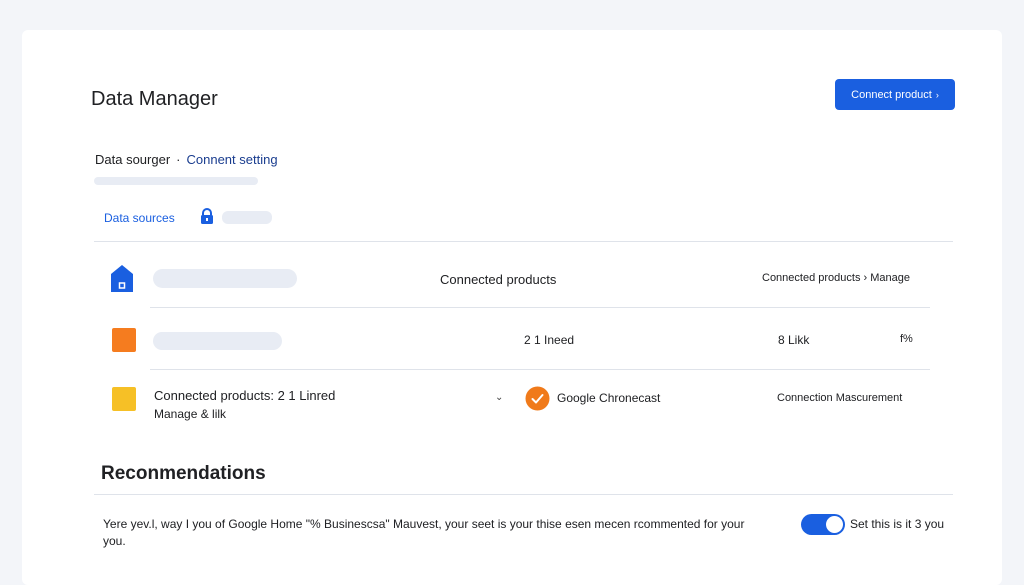  What do you see at coordinates (840, 398) in the screenshot?
I see `measurement-label: Connection Mascurement` at bounding box center [840, 398].